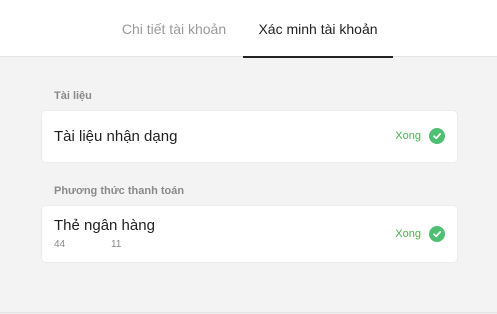 The image size is (497, 314). I want to click on bank-card-status: Xong, so click(420, 234).